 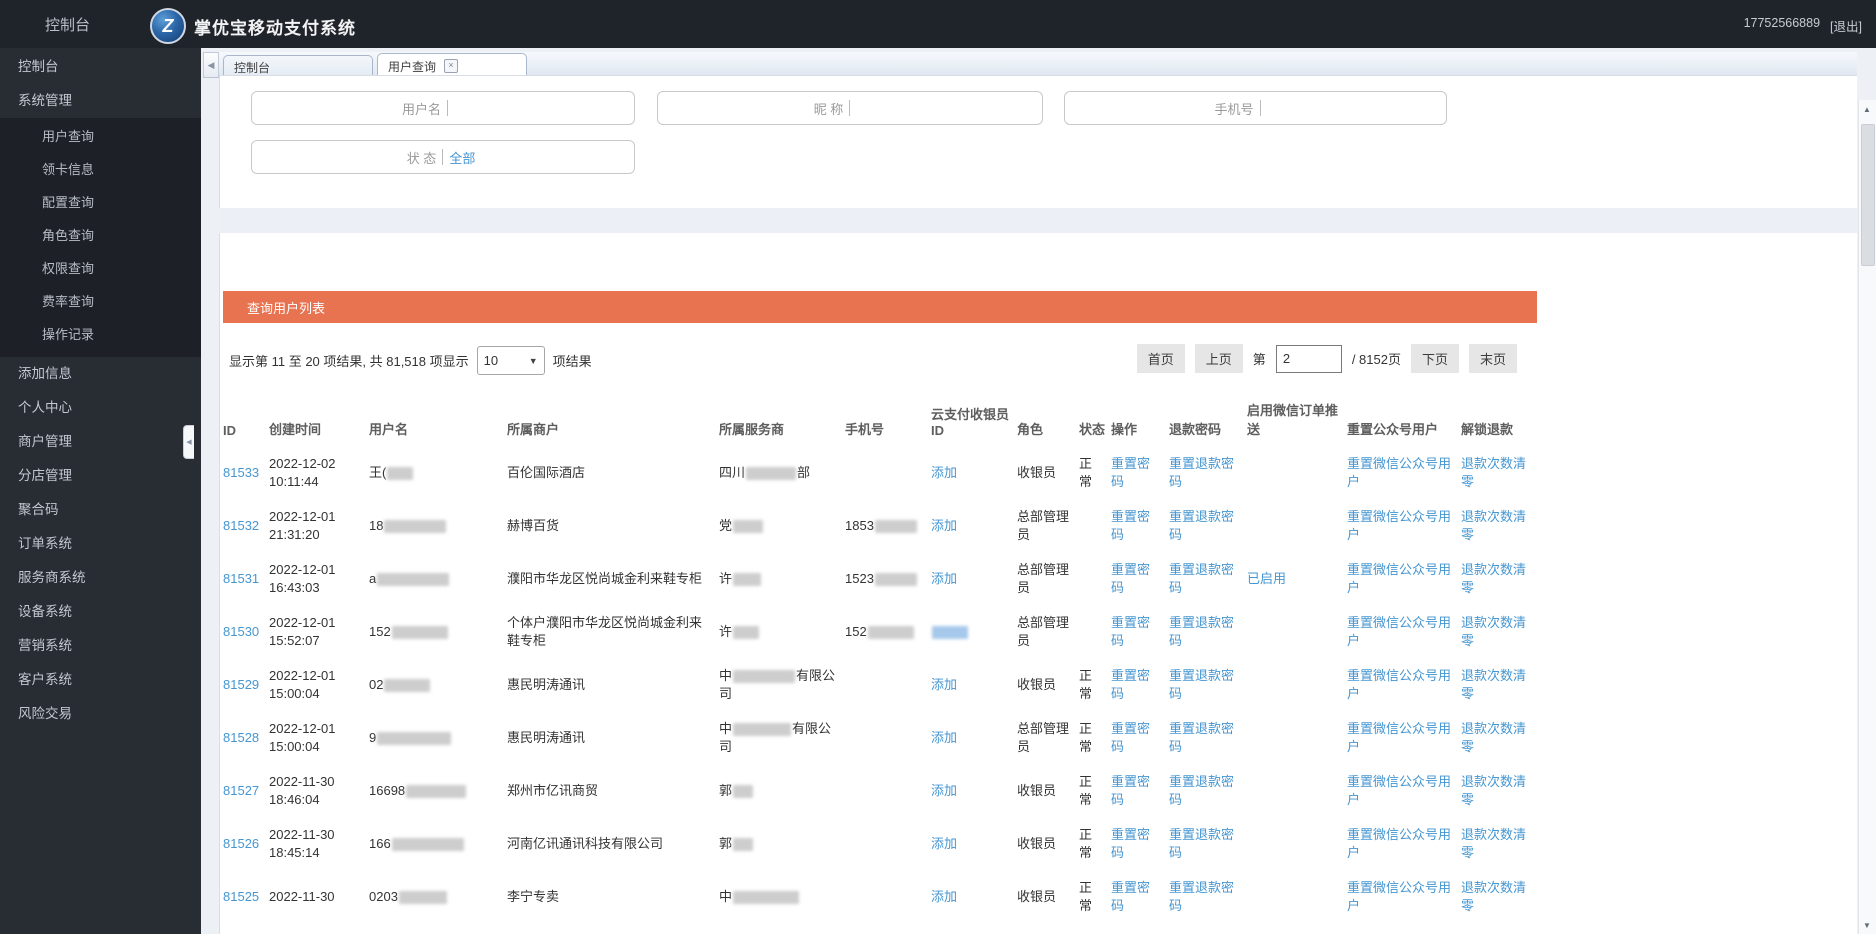 What do you see at coordinates (100, 334) in the screenshot?
I see `sidebar-subitem-6: 操作记录` at bounding box center [100, 334].